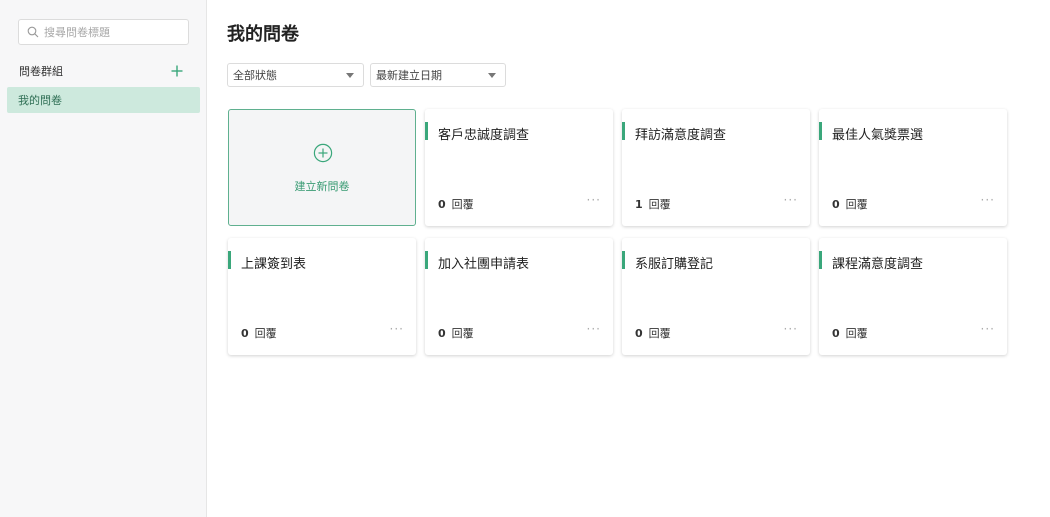  I want to click on create-survey-card: 建立新問卷, so click(322, 167).